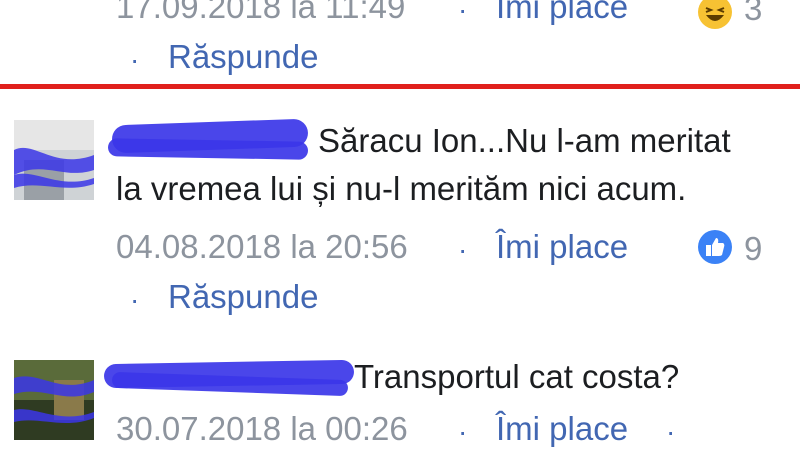 The height and width of the screenshot is (450, 800). I want to click on comment-text: Săracu Ion...Nu l-am meritat, so click(524, 140).